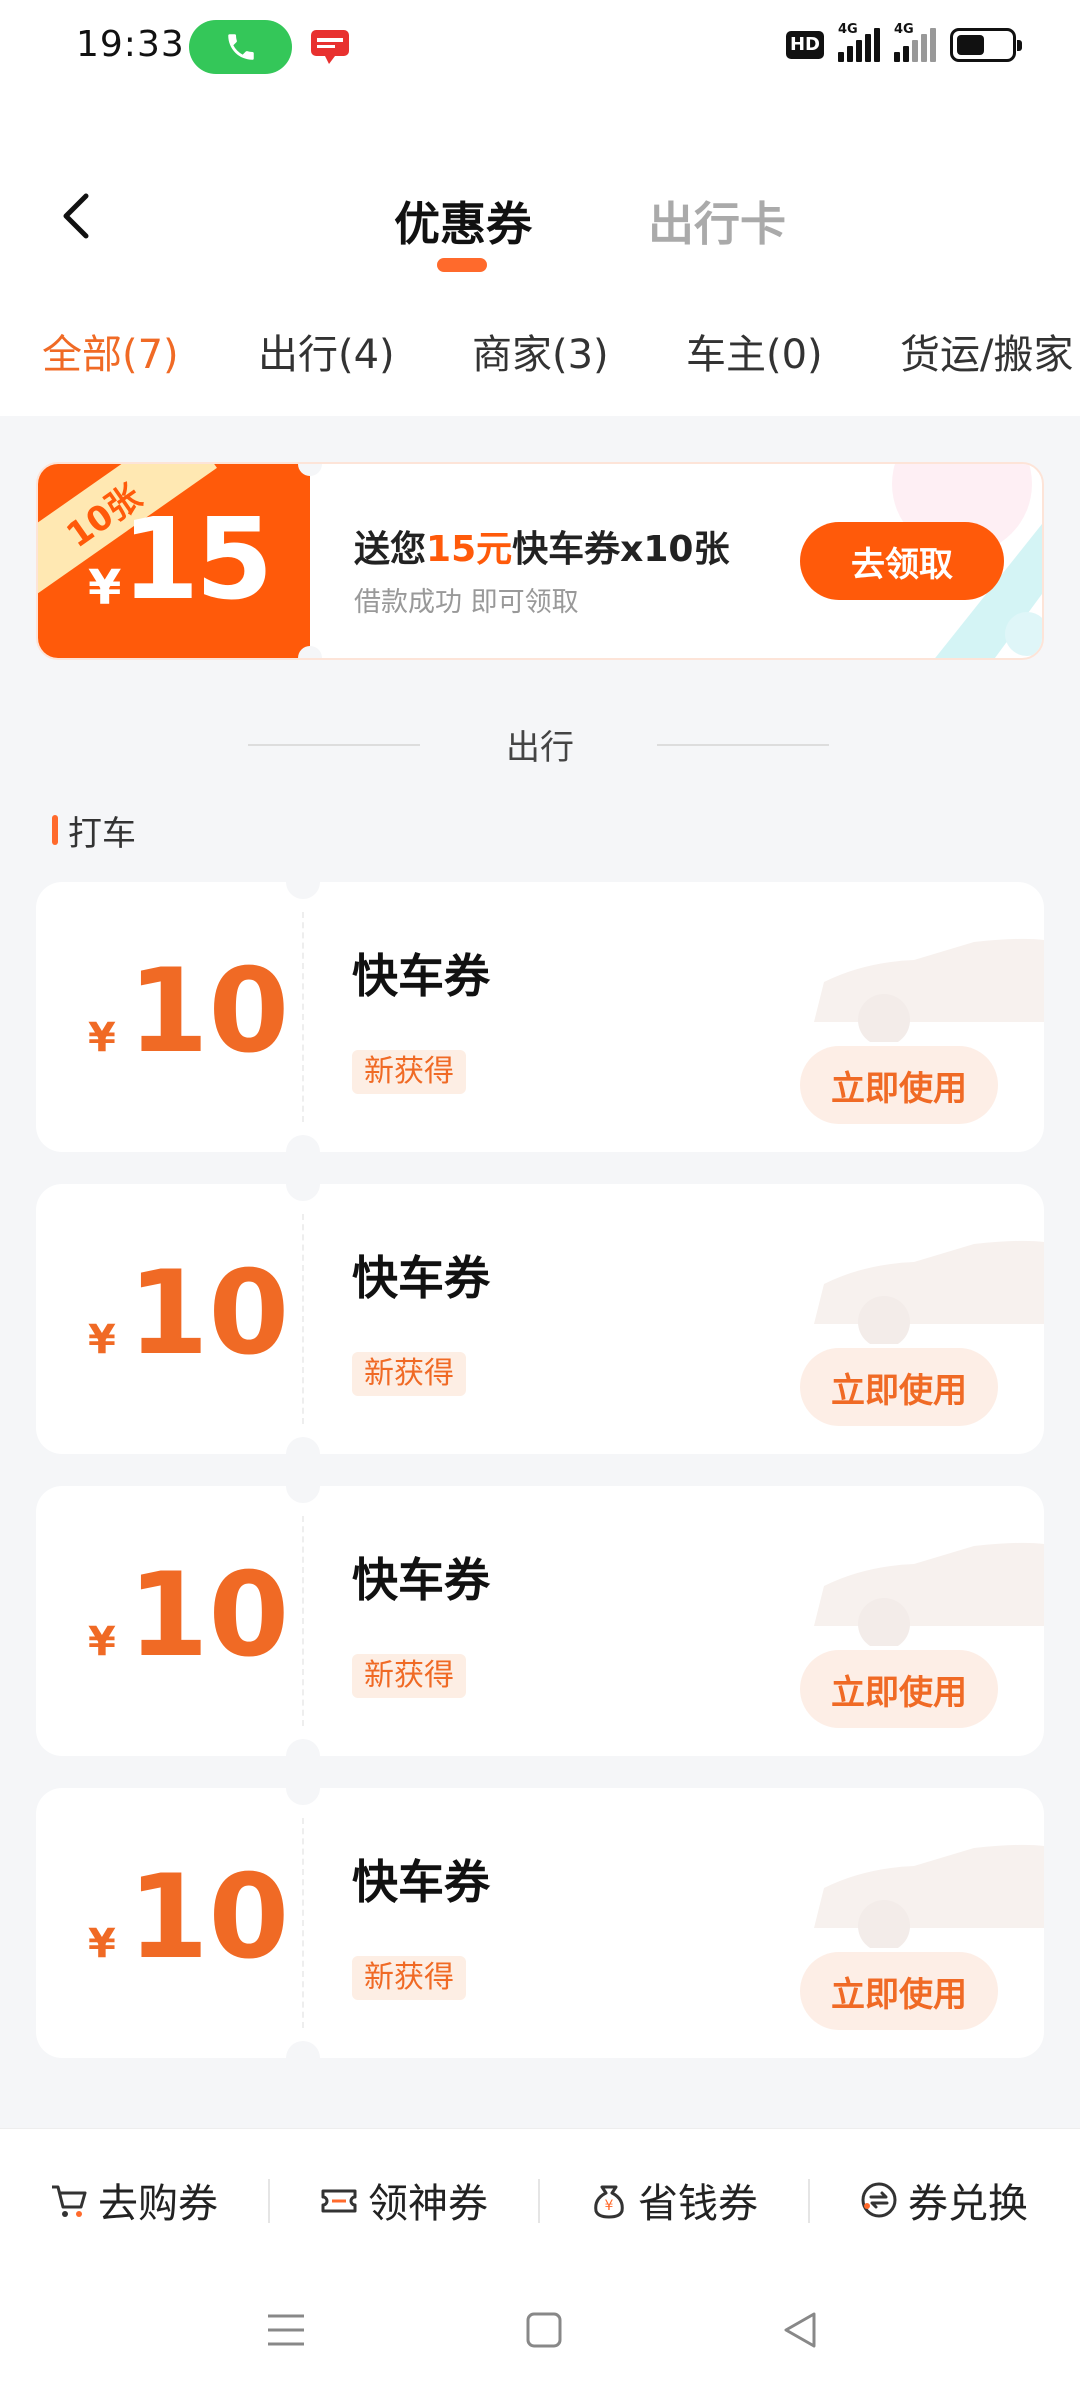 The height and width of the screenshot is (2408, 1080). I want to click on money-bag-icon: ¥, so click(609, 2202).